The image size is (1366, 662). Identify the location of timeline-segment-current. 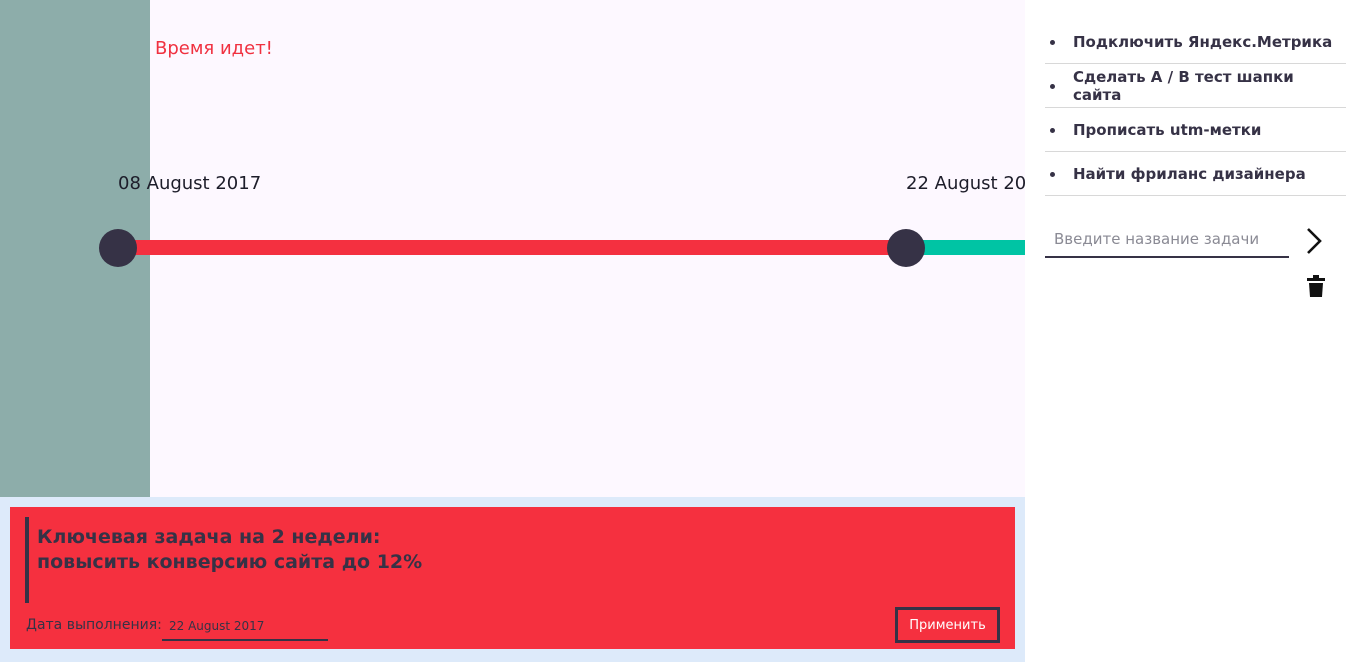
(513, 247).